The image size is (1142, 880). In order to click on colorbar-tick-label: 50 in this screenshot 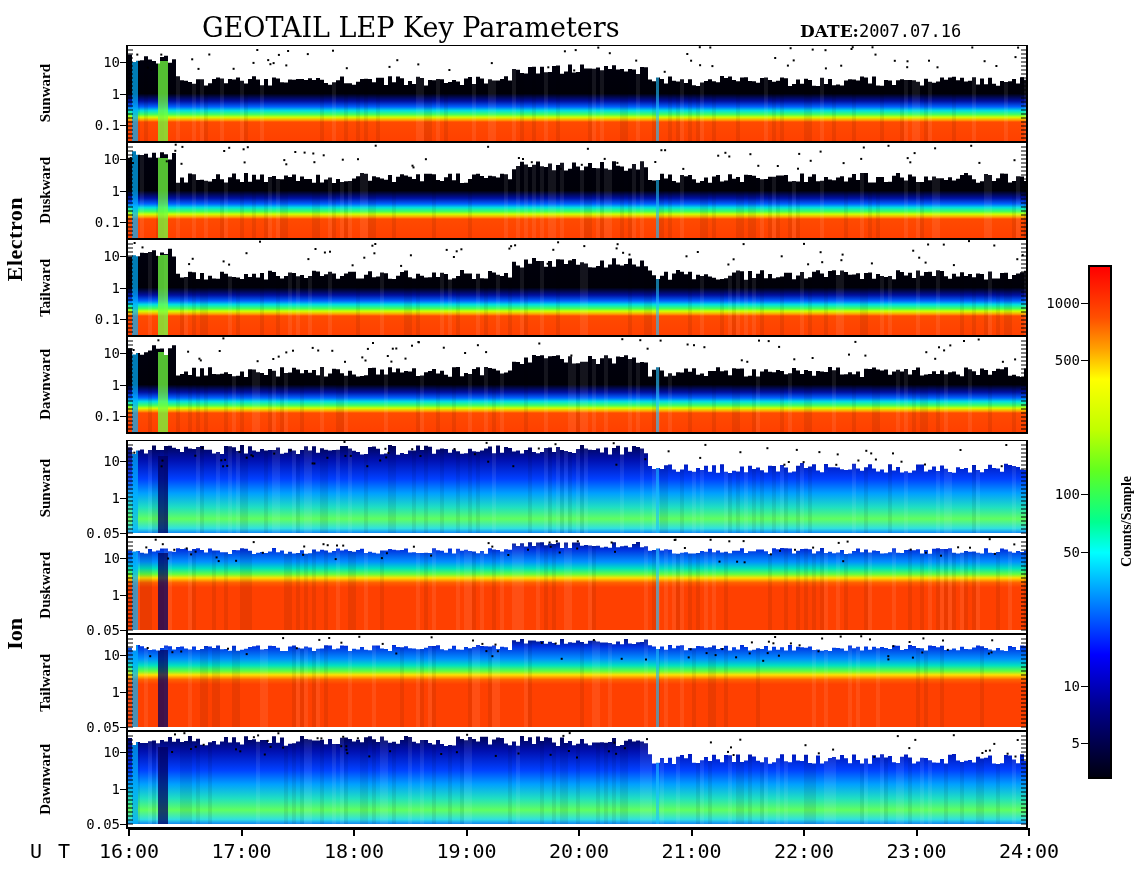, I will do `click(1071, 551)`.